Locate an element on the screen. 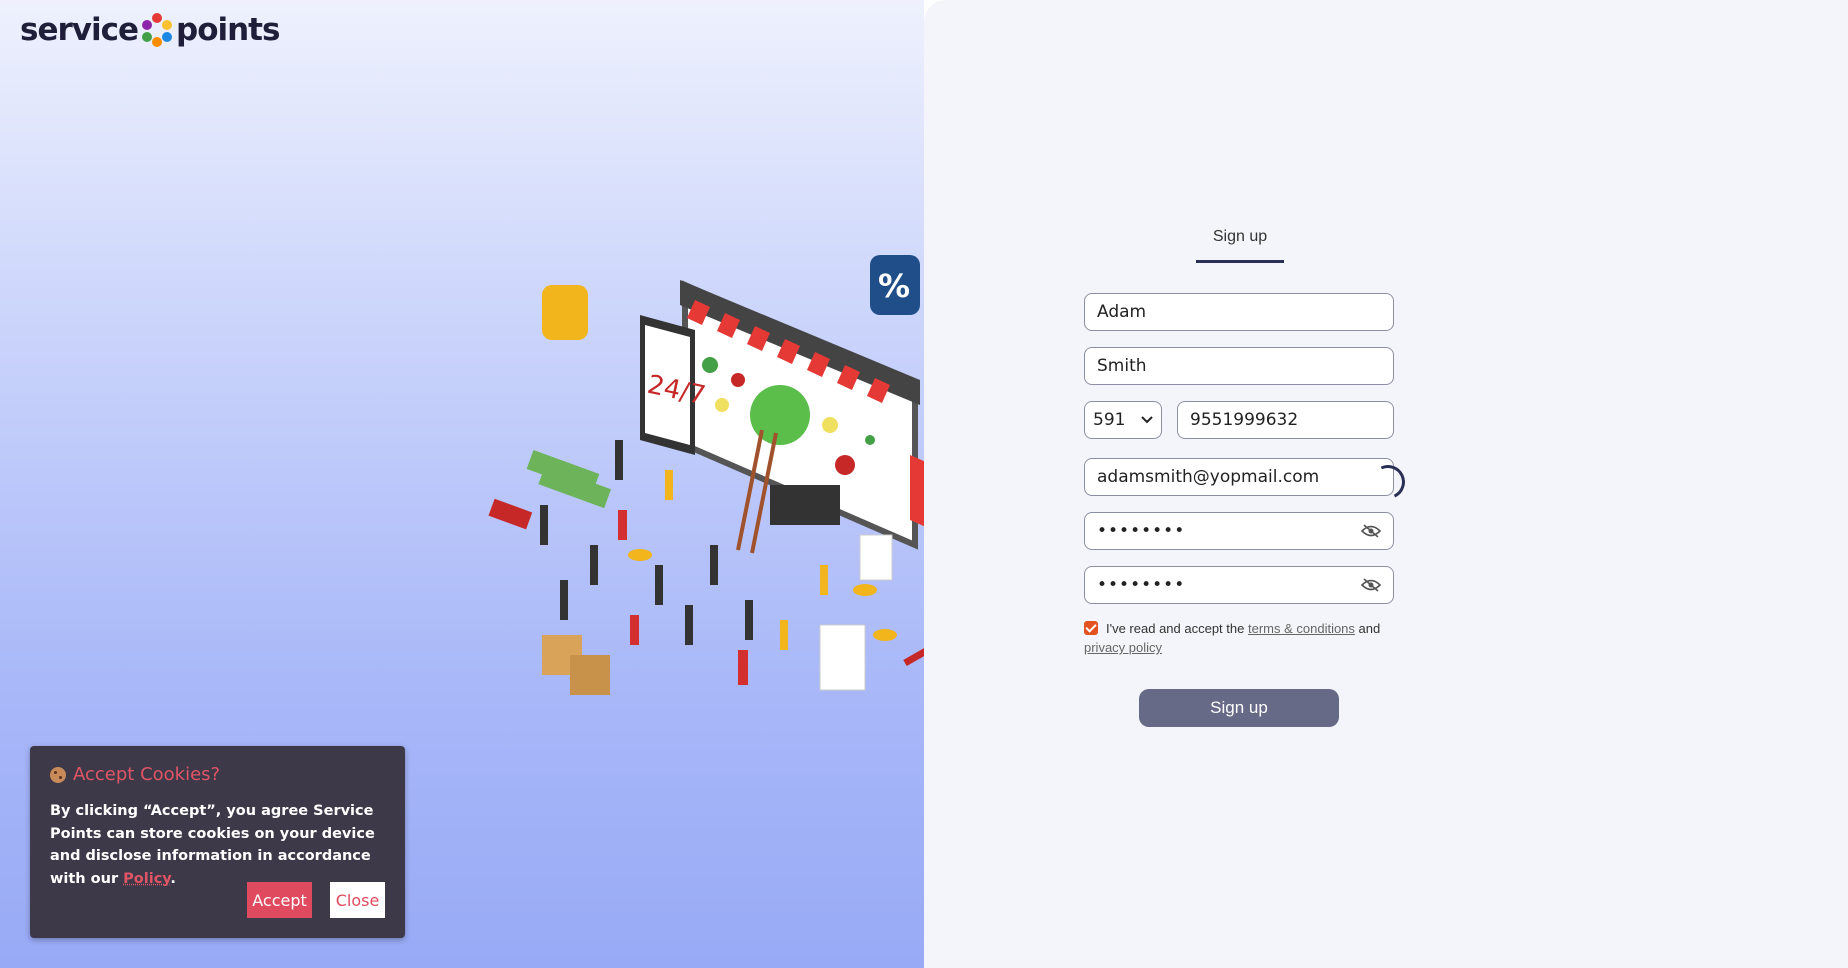 The width and height of the screenshot is (1848, 968). terms-checkbox is located at coordinates (1091, 628).